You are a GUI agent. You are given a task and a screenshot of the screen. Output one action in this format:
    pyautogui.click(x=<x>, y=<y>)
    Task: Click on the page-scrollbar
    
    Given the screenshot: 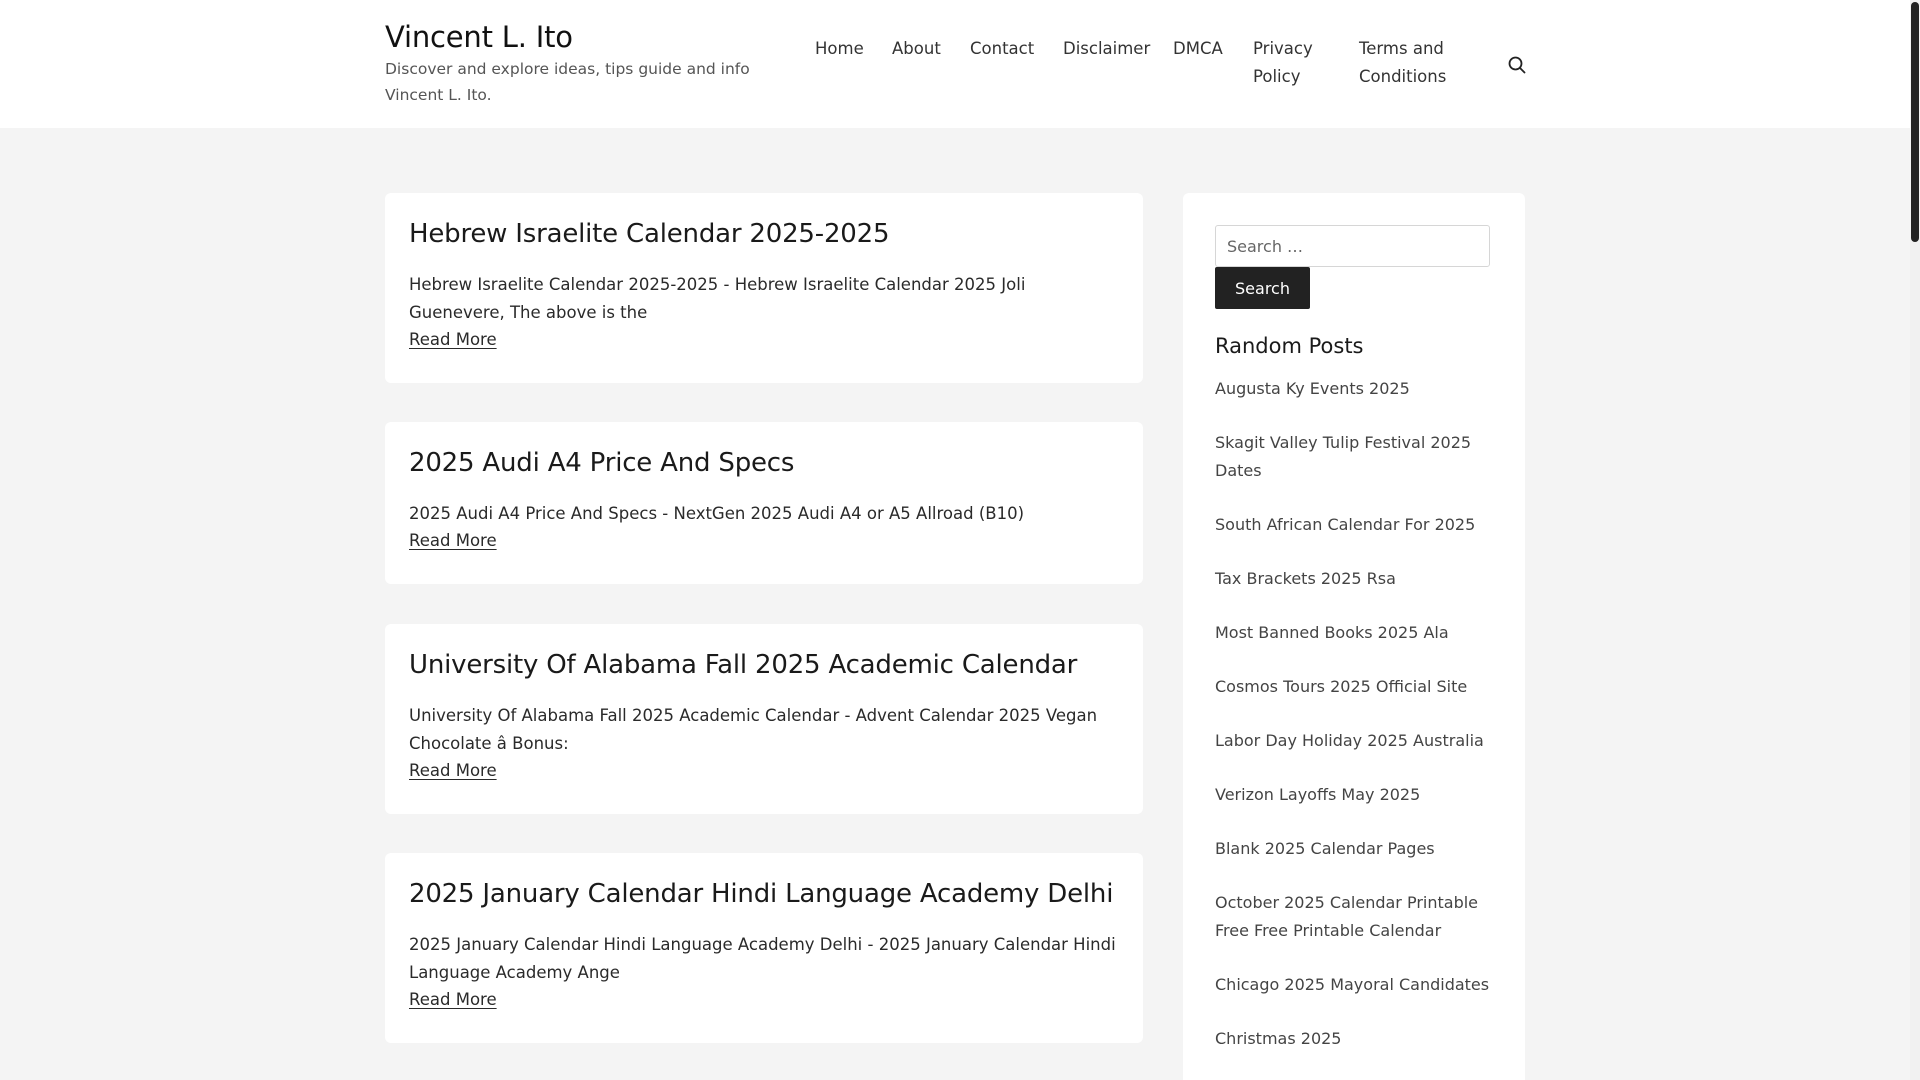 What is the action you would take?
    pyautogui.click(x=1915, y=540)
    